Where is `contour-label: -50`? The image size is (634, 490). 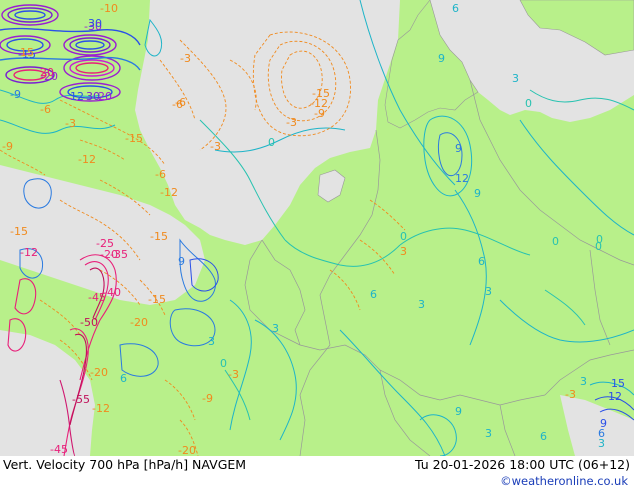 contour-label: -50 is located at coordinates (89, 322).